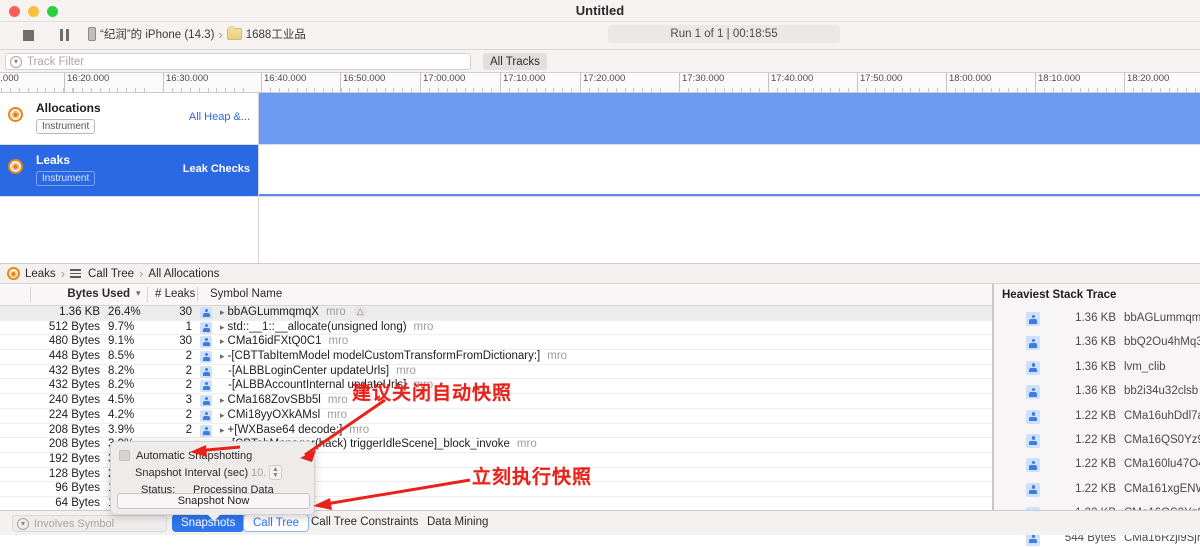 Image resolution: width=1200 pixels, height=547 pixels. Describe the element at coordinates (213, 501) in the screenshot. I see `snapshot-now-button: Snapshot Now` at that location.